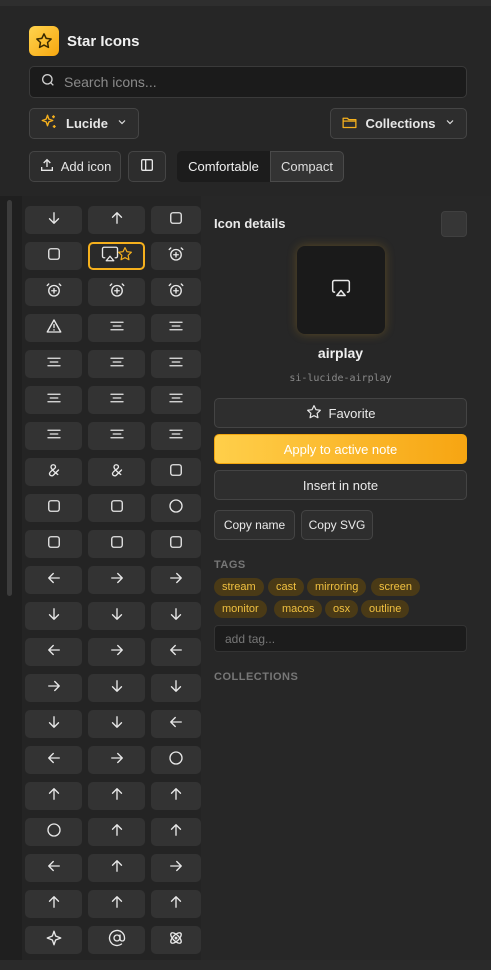 Image resolution: width=491 pixels, height=970 pixels. Describe the element at coordinates (340, 413) in the screenshot. I see `favorite-button: Favorite` at that location.